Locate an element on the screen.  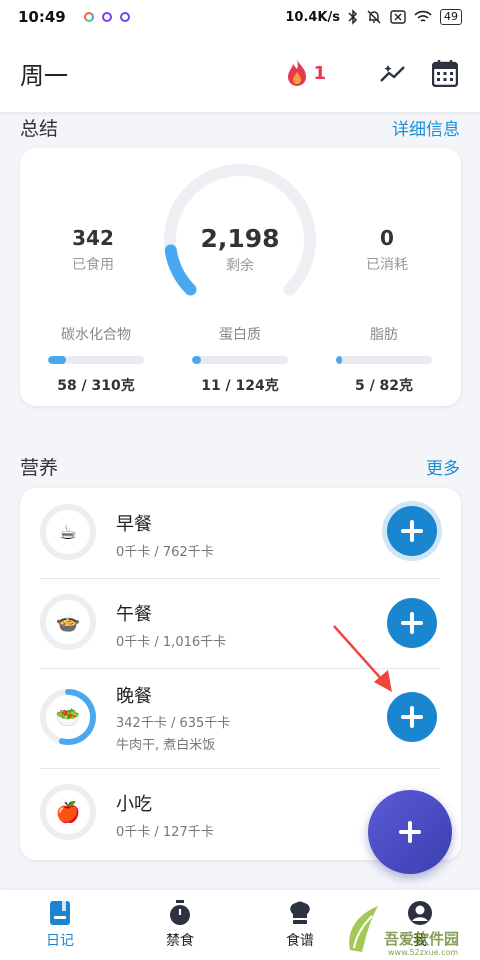
nav-label: 禁食 is located at coordinates (180, 941).